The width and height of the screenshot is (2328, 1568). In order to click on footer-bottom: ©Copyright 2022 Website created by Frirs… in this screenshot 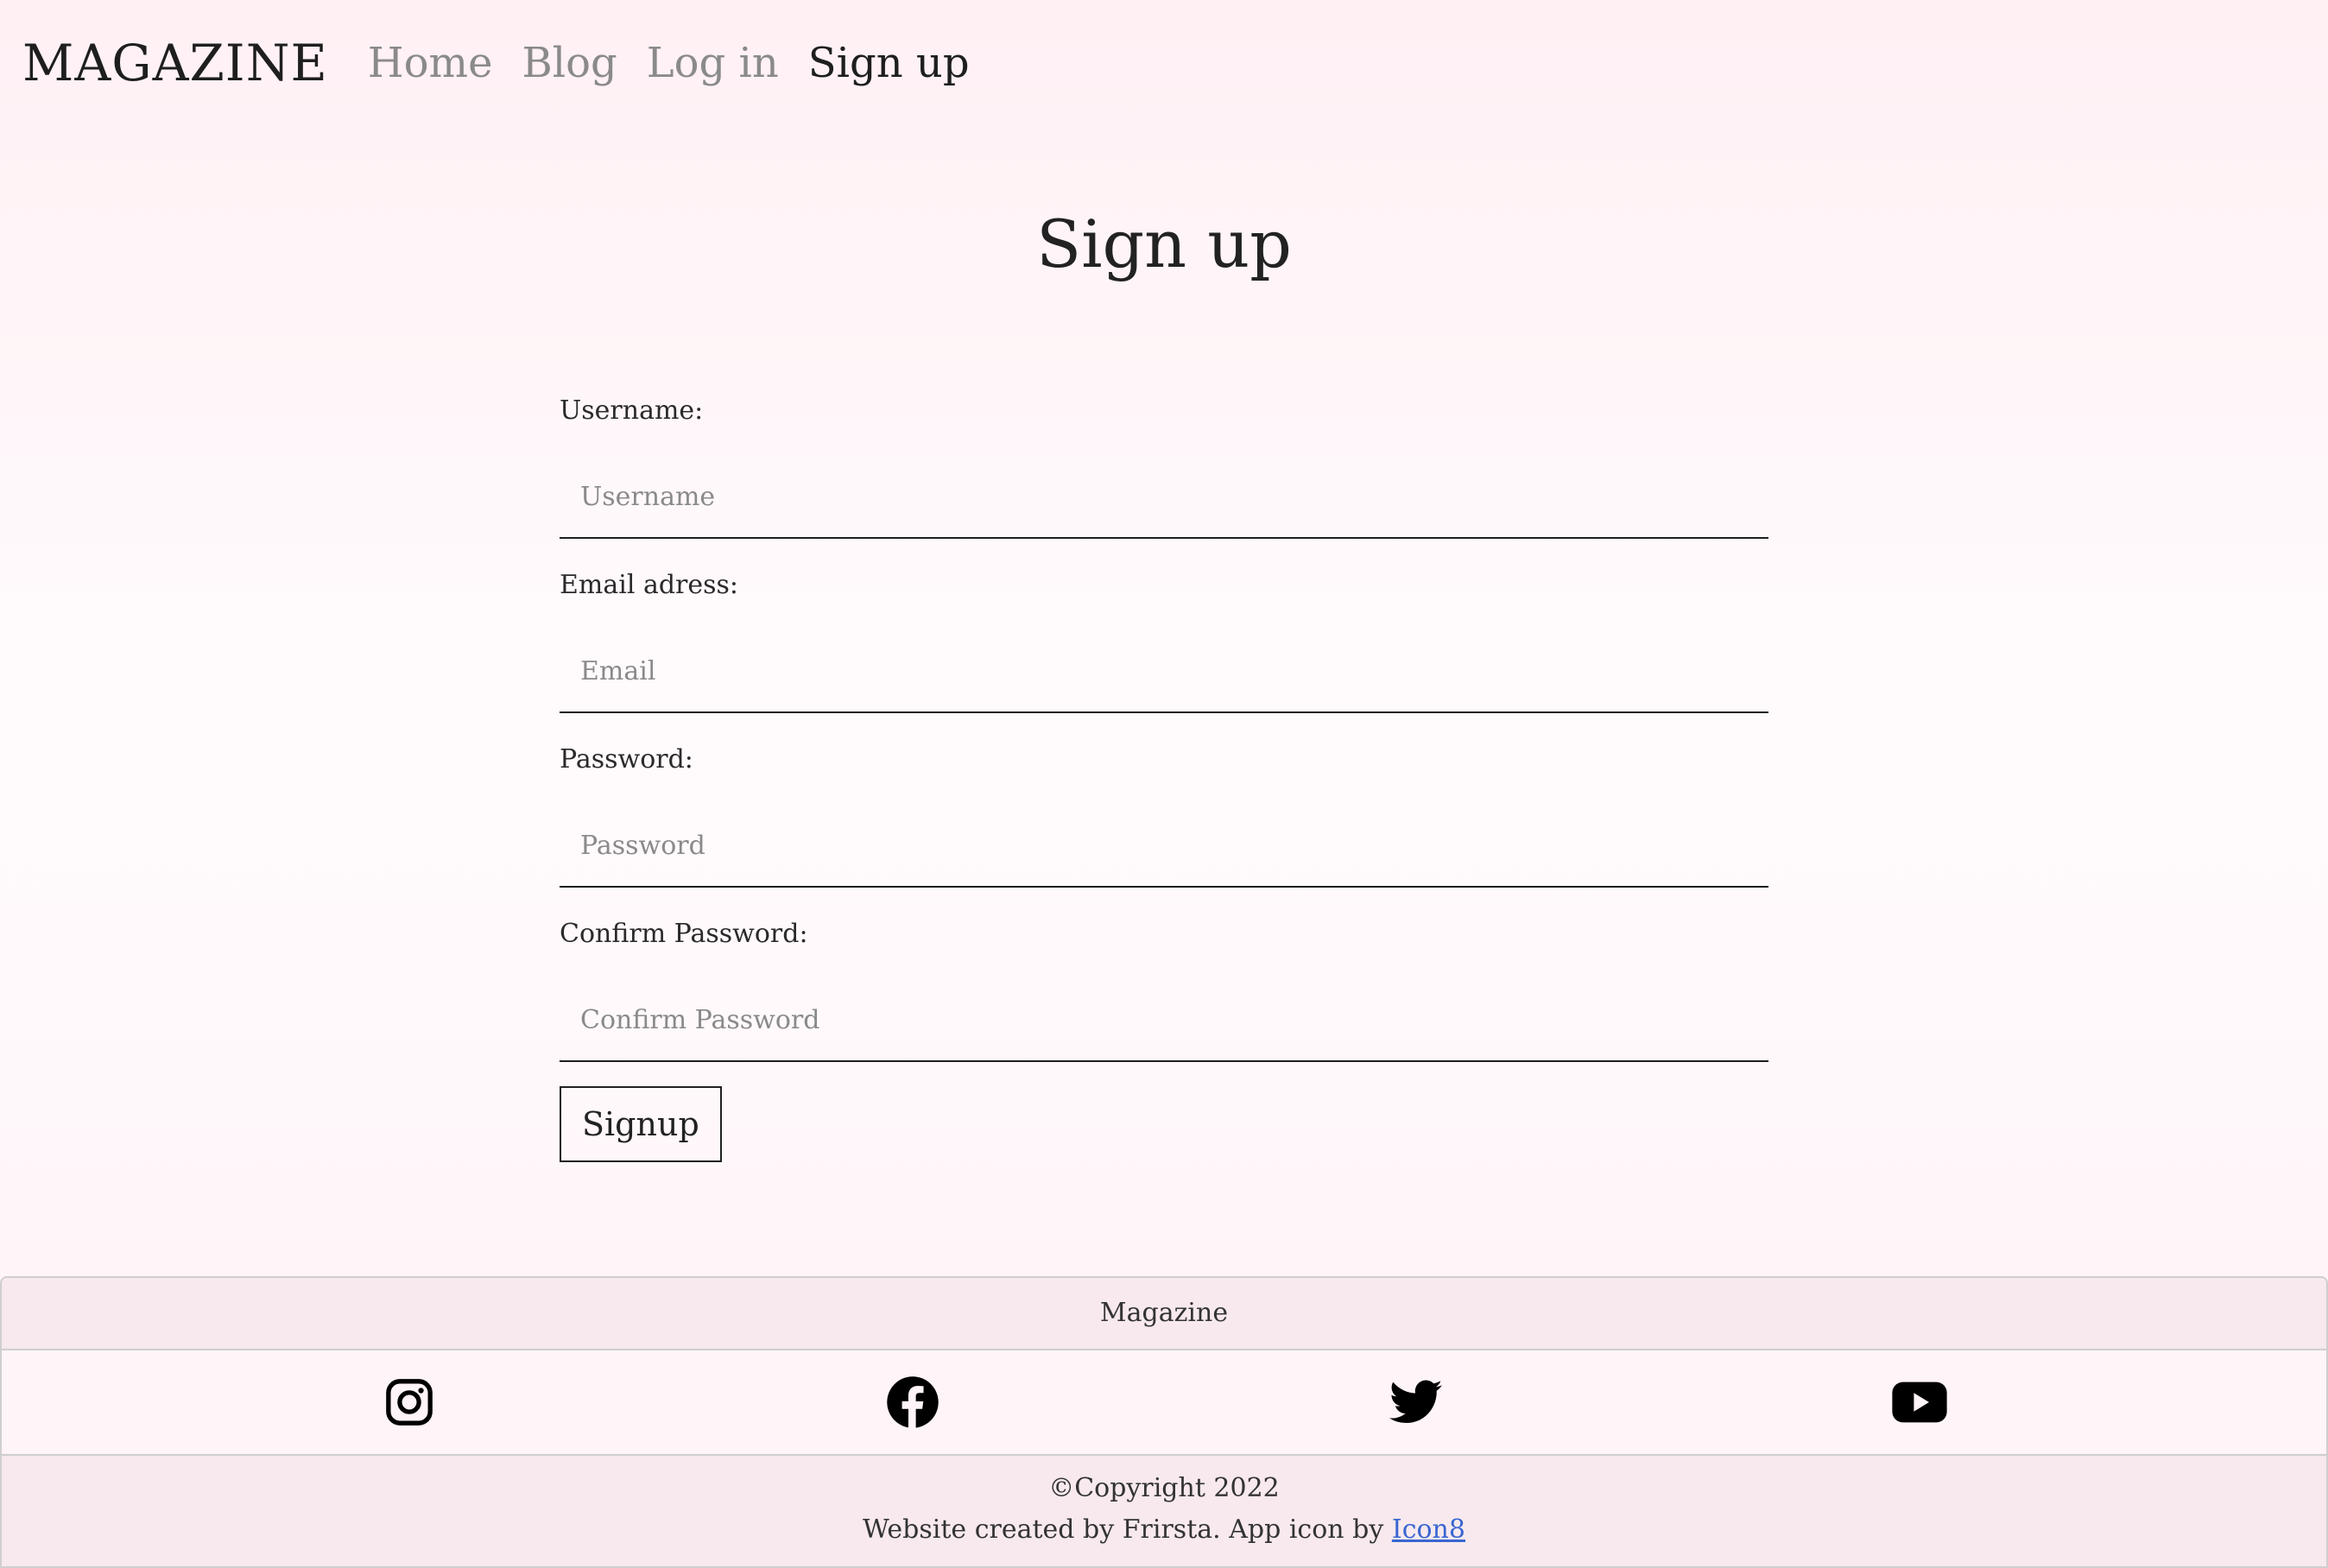, I will do `click(1164, 1511)`.